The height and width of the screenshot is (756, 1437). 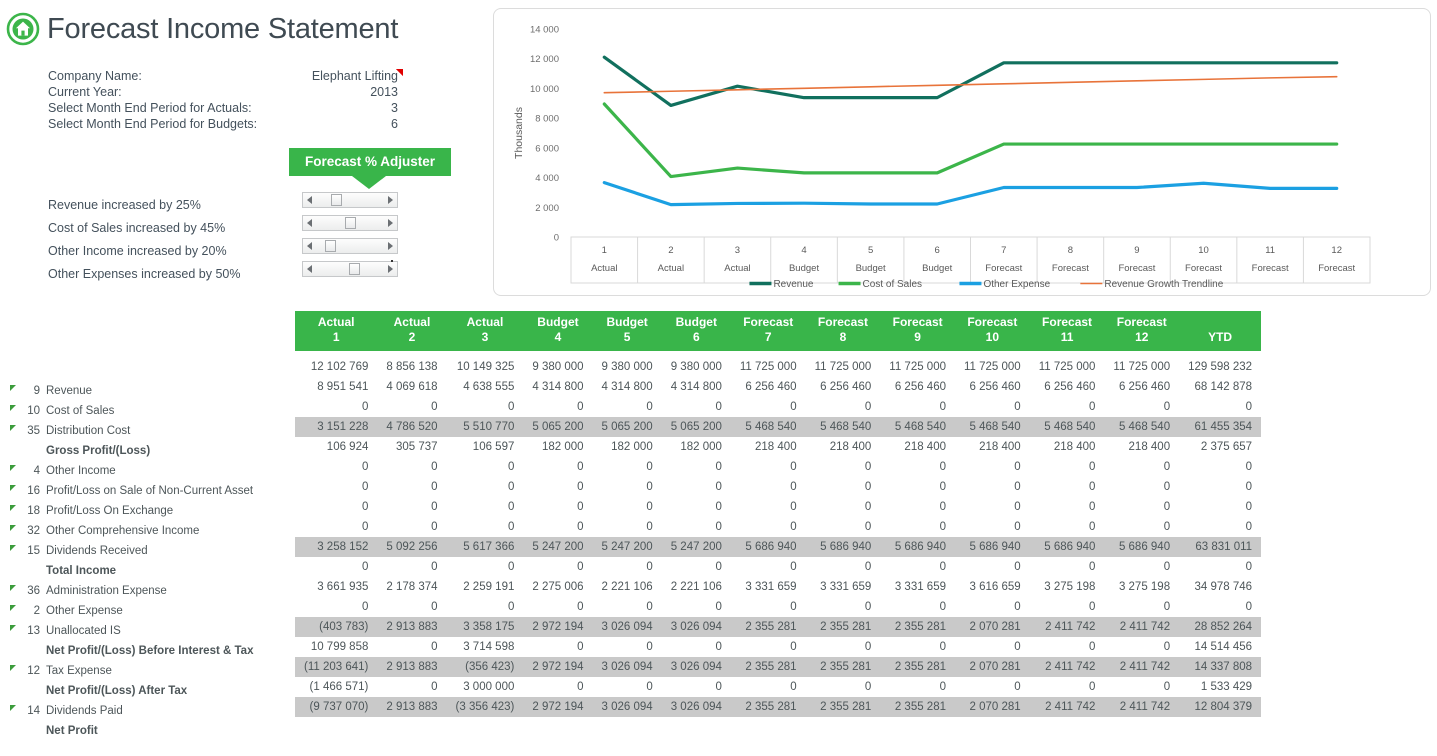 I want to click on row-label-item: 36 Administration Expense, so click(x=146, y=591).